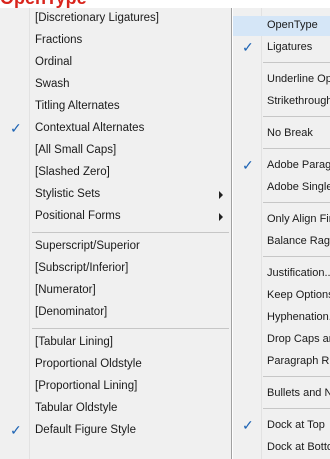 The height and width of the screenshot is (459, 330). I want to click on menu-item-proportional-oldstyle: Proportional Oldstyle, so click(115, 365).